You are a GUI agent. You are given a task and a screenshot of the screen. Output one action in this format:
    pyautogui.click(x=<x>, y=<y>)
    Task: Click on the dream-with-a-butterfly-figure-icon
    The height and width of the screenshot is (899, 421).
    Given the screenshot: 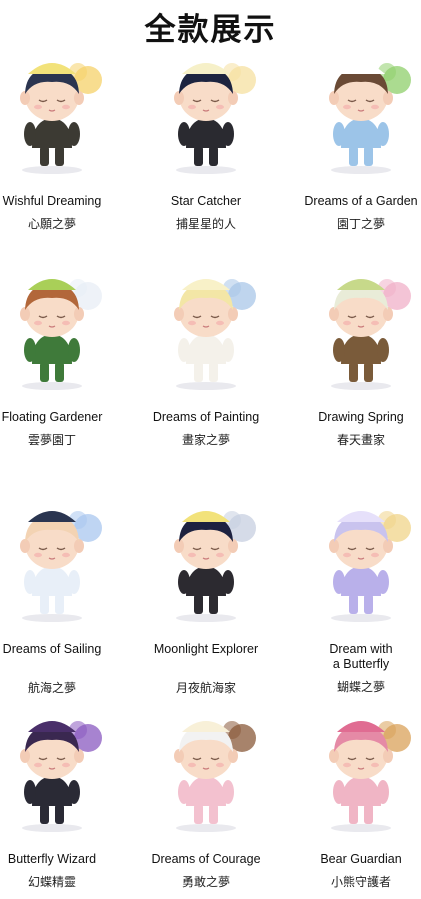 What is the action you would take?
    pyautogui.click(x=370, y=566)
    